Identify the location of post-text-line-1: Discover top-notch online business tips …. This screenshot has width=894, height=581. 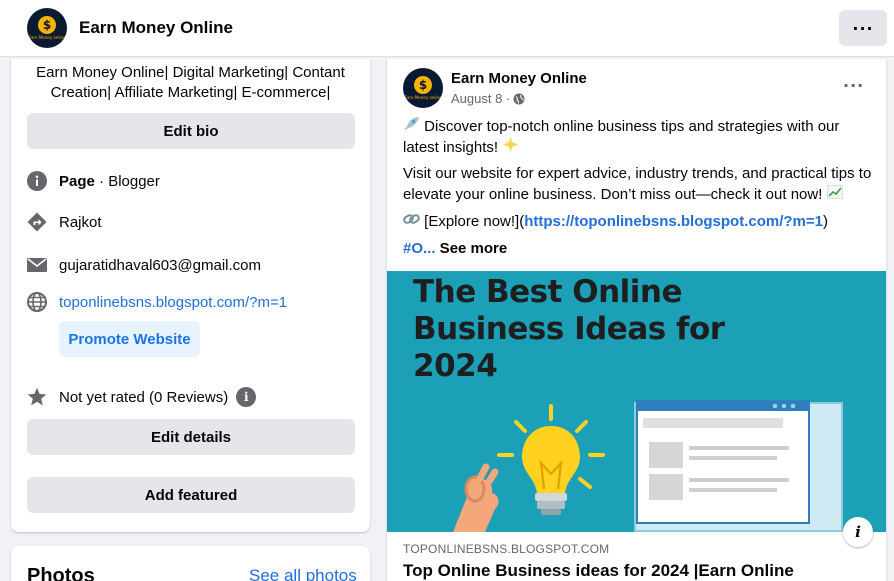
(621, 136).